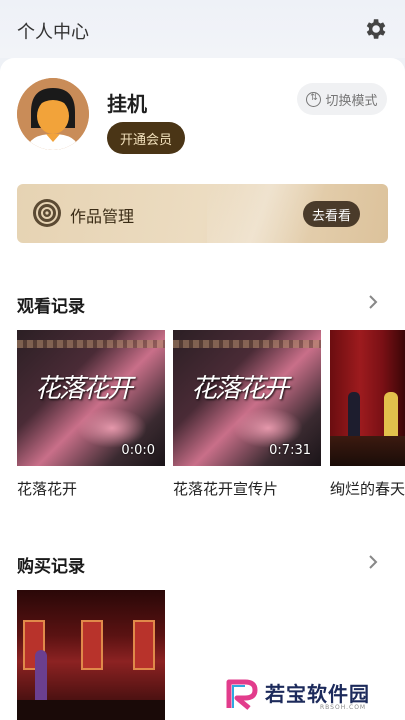 The height and width of the screenshot is (720, 405). What do you see at coordinates (242, 694) in the screenshot?
I see `r-logo-icon` at bounding box center [242, 694].